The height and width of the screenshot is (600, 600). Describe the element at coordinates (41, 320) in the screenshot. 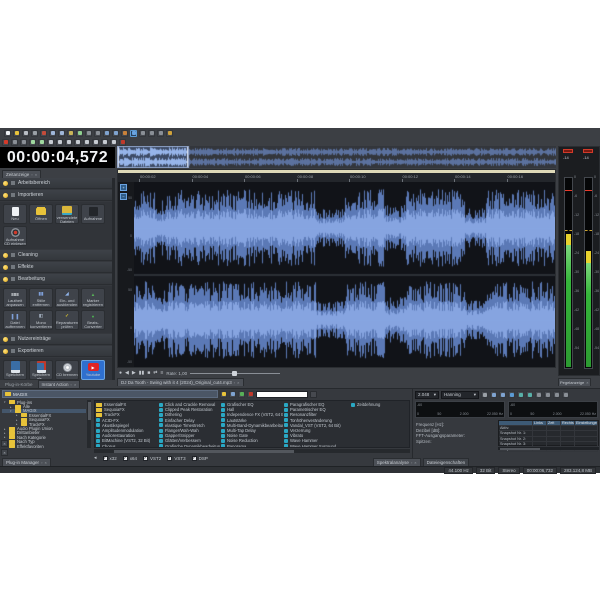

I see `tile-mono-konvertieren: ◧ Mono konvertieren` at that location.